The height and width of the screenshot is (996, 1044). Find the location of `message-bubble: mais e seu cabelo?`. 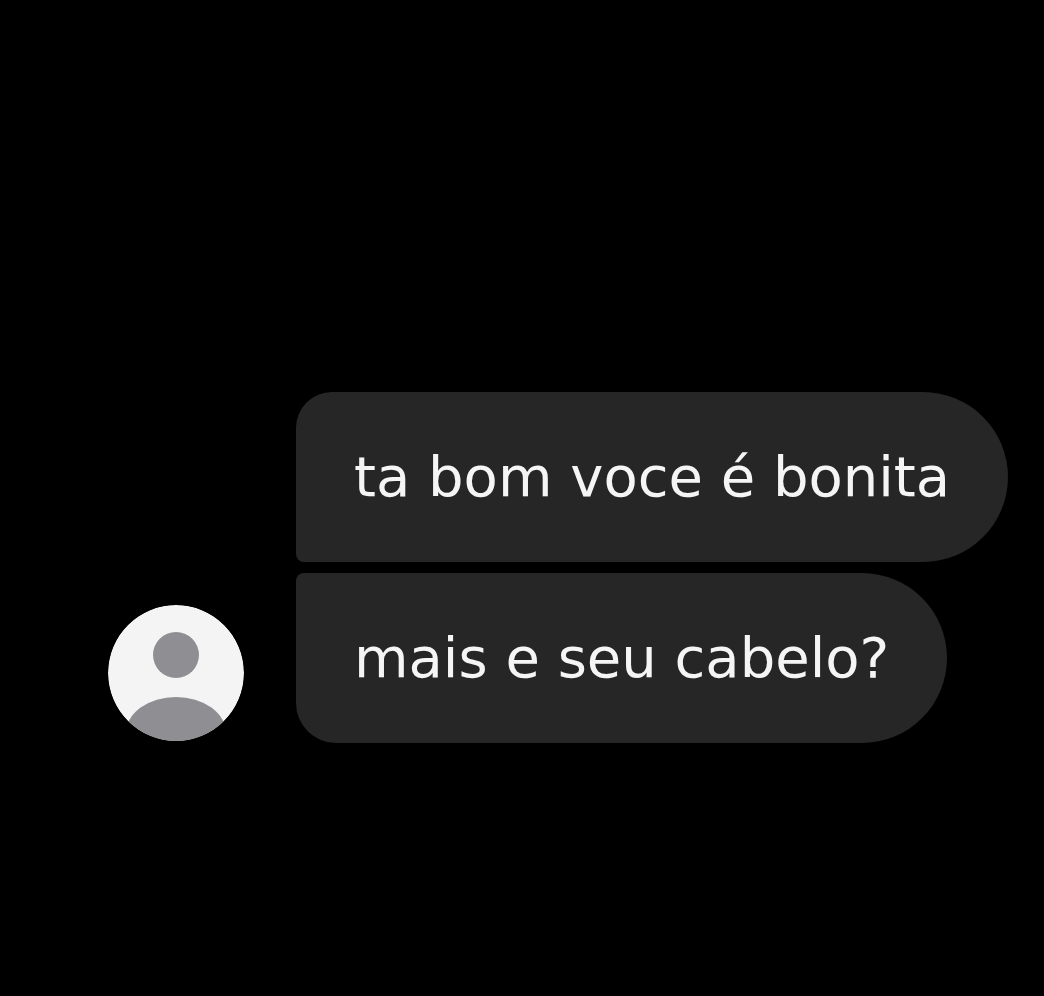

message-bubble: mais e seu cabelo? is located at coordinates (622, 658).